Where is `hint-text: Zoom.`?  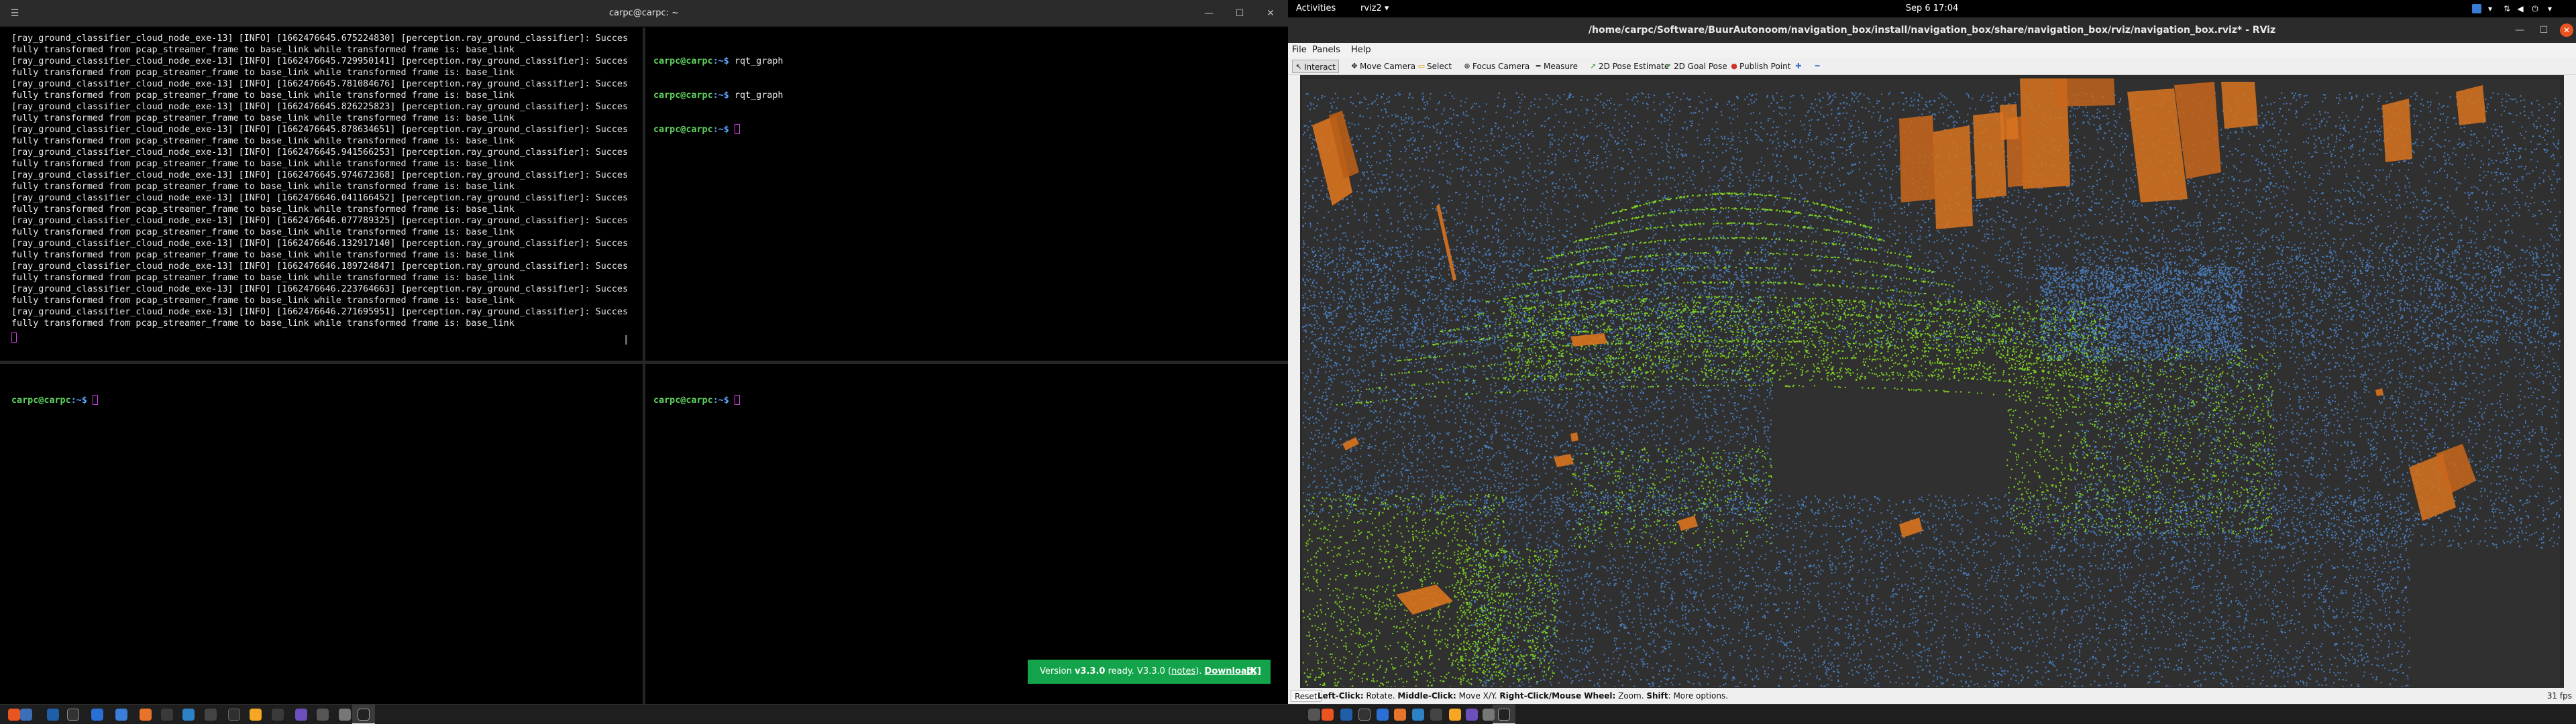 hint-text: Zoom. is located at coordinates (1630, 696).